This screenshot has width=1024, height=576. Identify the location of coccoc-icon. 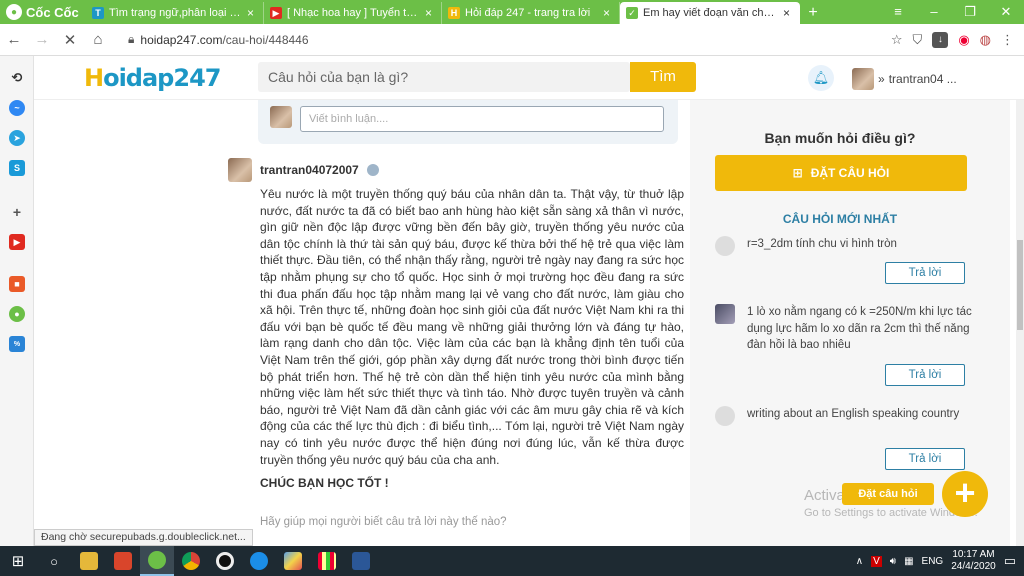
(157, 560).